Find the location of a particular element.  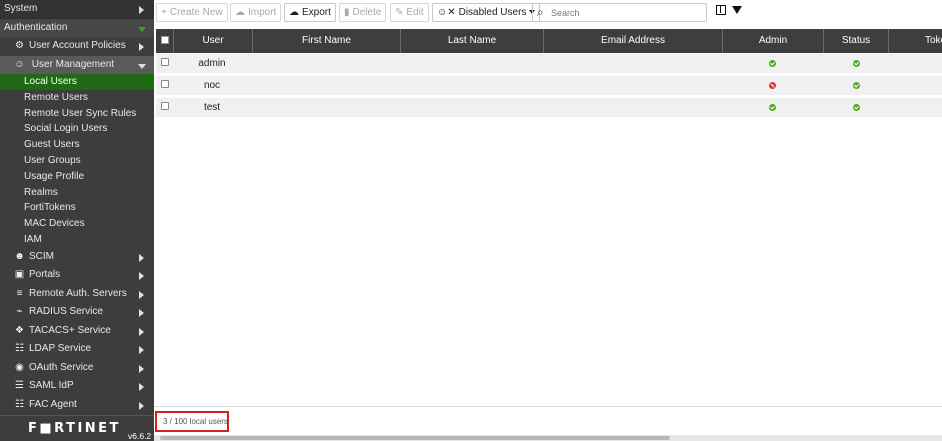

sidebar-item-label: SAML IdP is located at coordinates (51, 386).